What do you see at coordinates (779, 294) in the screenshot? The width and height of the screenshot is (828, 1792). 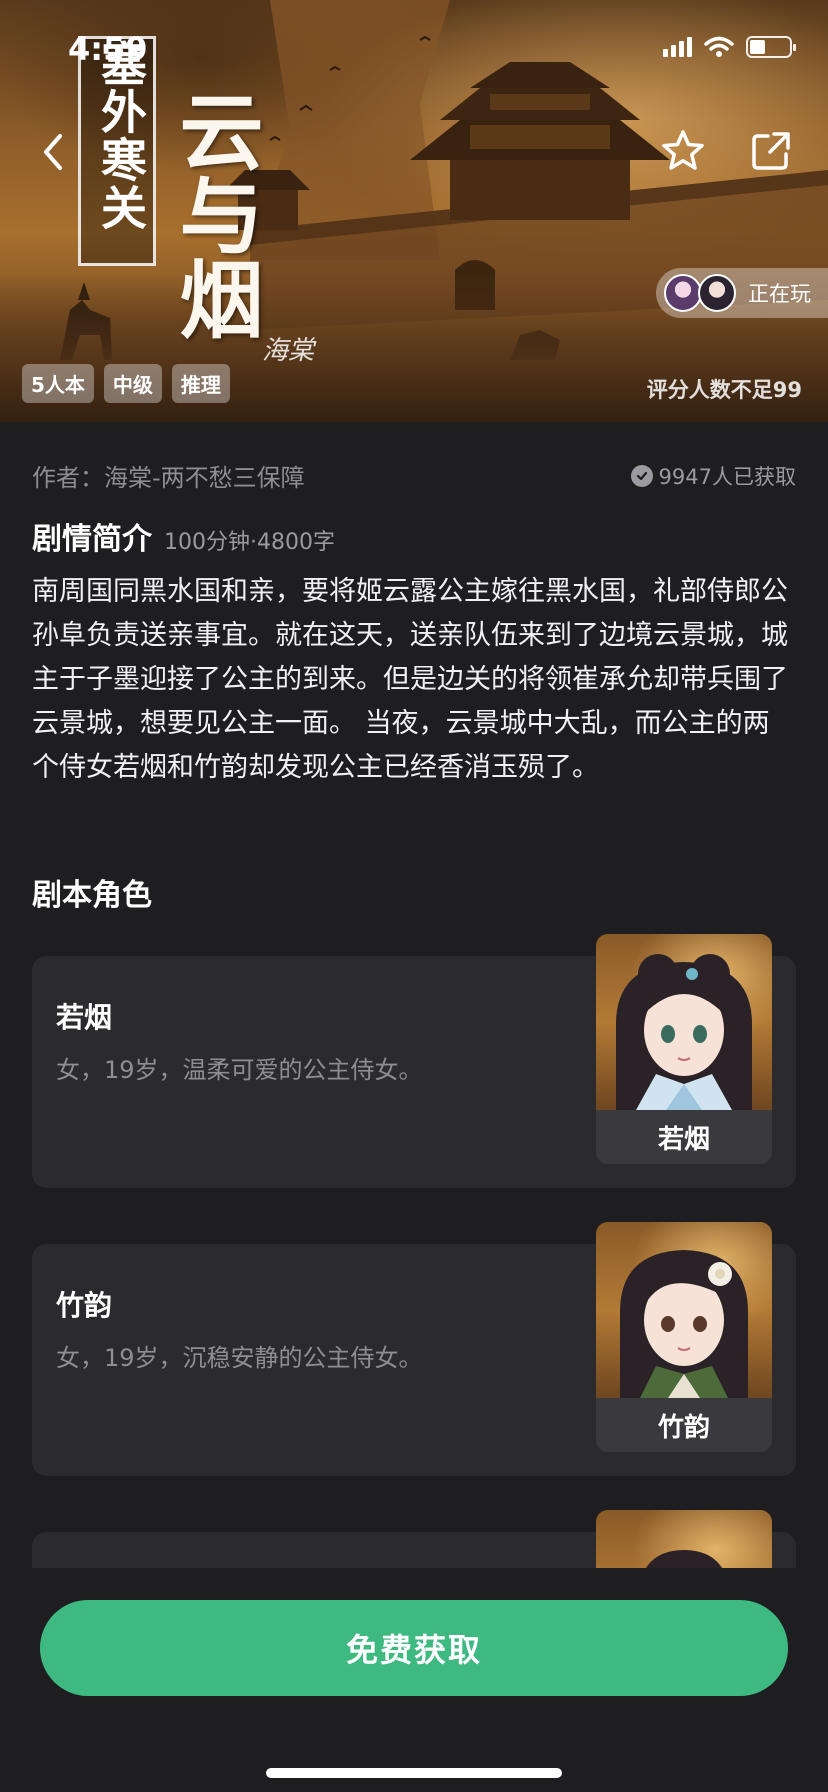 I see `now-playing-label: 正在玩` at bounding box center [779, 294].